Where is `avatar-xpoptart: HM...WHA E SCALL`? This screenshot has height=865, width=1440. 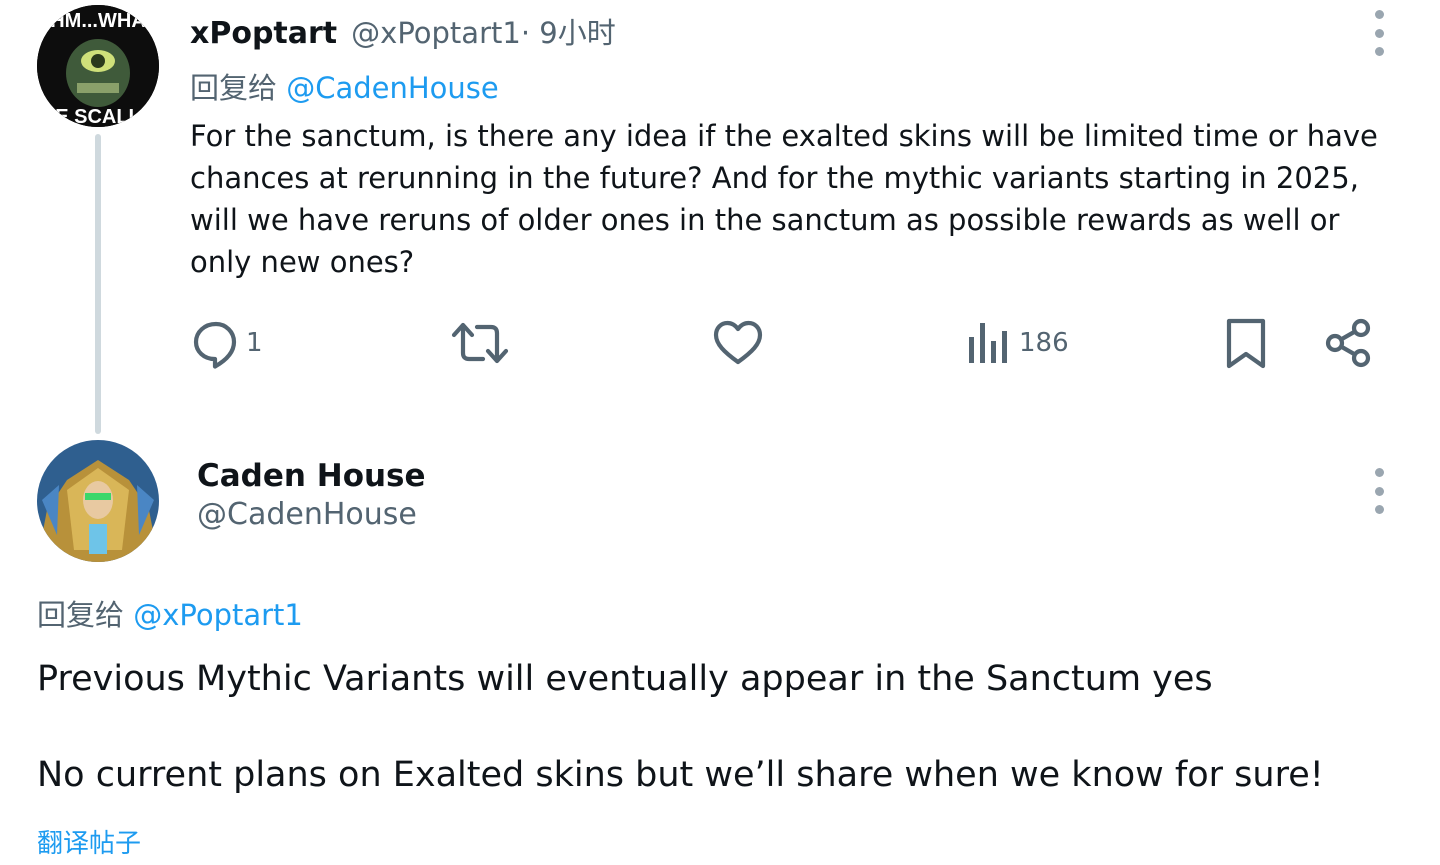
avatar-xpoptart: HM...WHA E SCALL is located at coordinates (98, 66).